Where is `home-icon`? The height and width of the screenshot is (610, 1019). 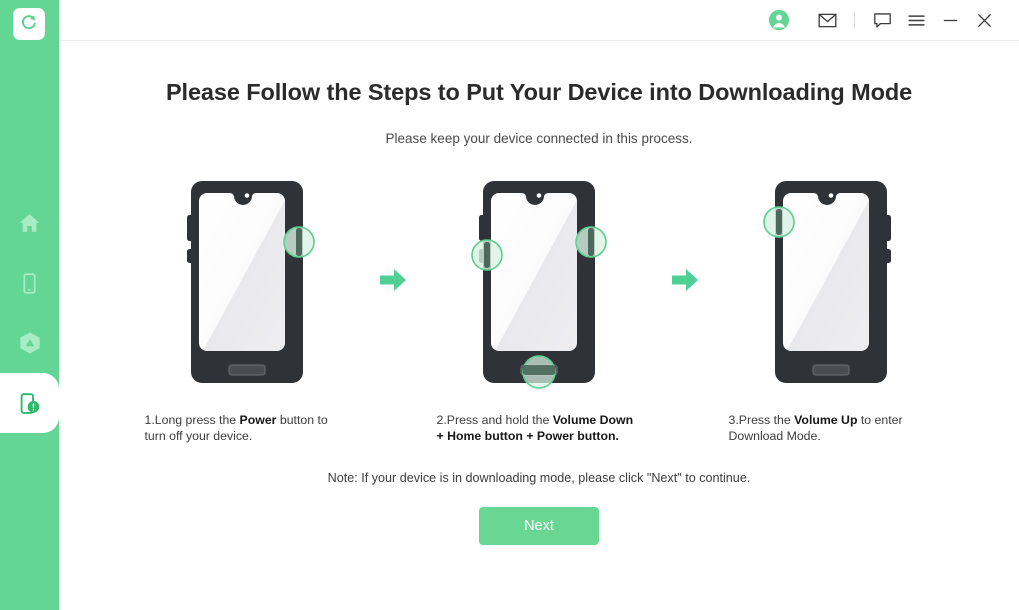
home-icon is located at coordinates (29, 223).